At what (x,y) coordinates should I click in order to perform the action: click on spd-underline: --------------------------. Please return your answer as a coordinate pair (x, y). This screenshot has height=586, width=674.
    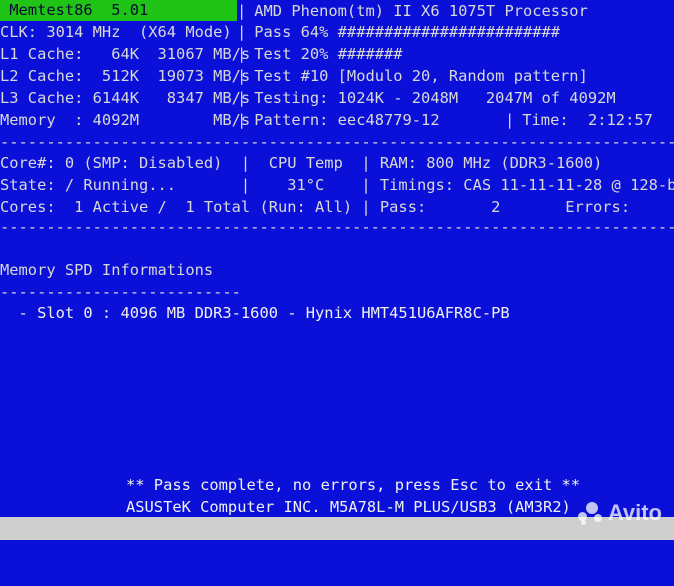
    Looking at the image, I should click on (120, 292).